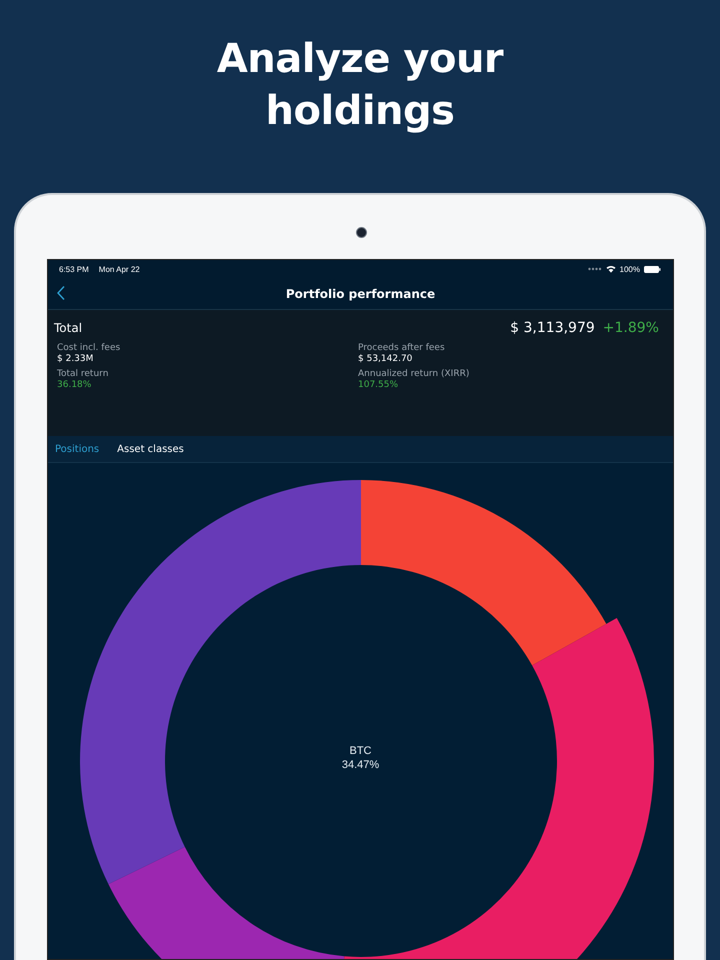 This screenshot has height=960, width=720. Describe the element at coordinates (61, 293) in the screenshot. I see `back-icon` at that location.